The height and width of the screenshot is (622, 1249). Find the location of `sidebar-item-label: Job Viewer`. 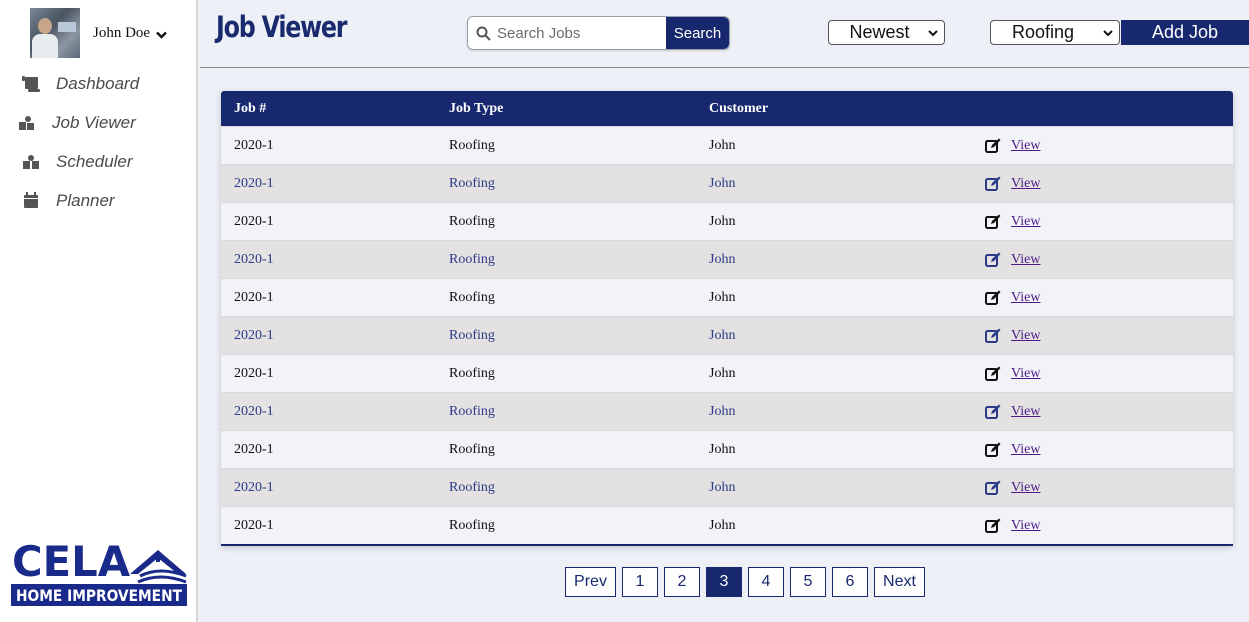

sidebar-item-label: Job Viewer is located at coordinates (94, 122).